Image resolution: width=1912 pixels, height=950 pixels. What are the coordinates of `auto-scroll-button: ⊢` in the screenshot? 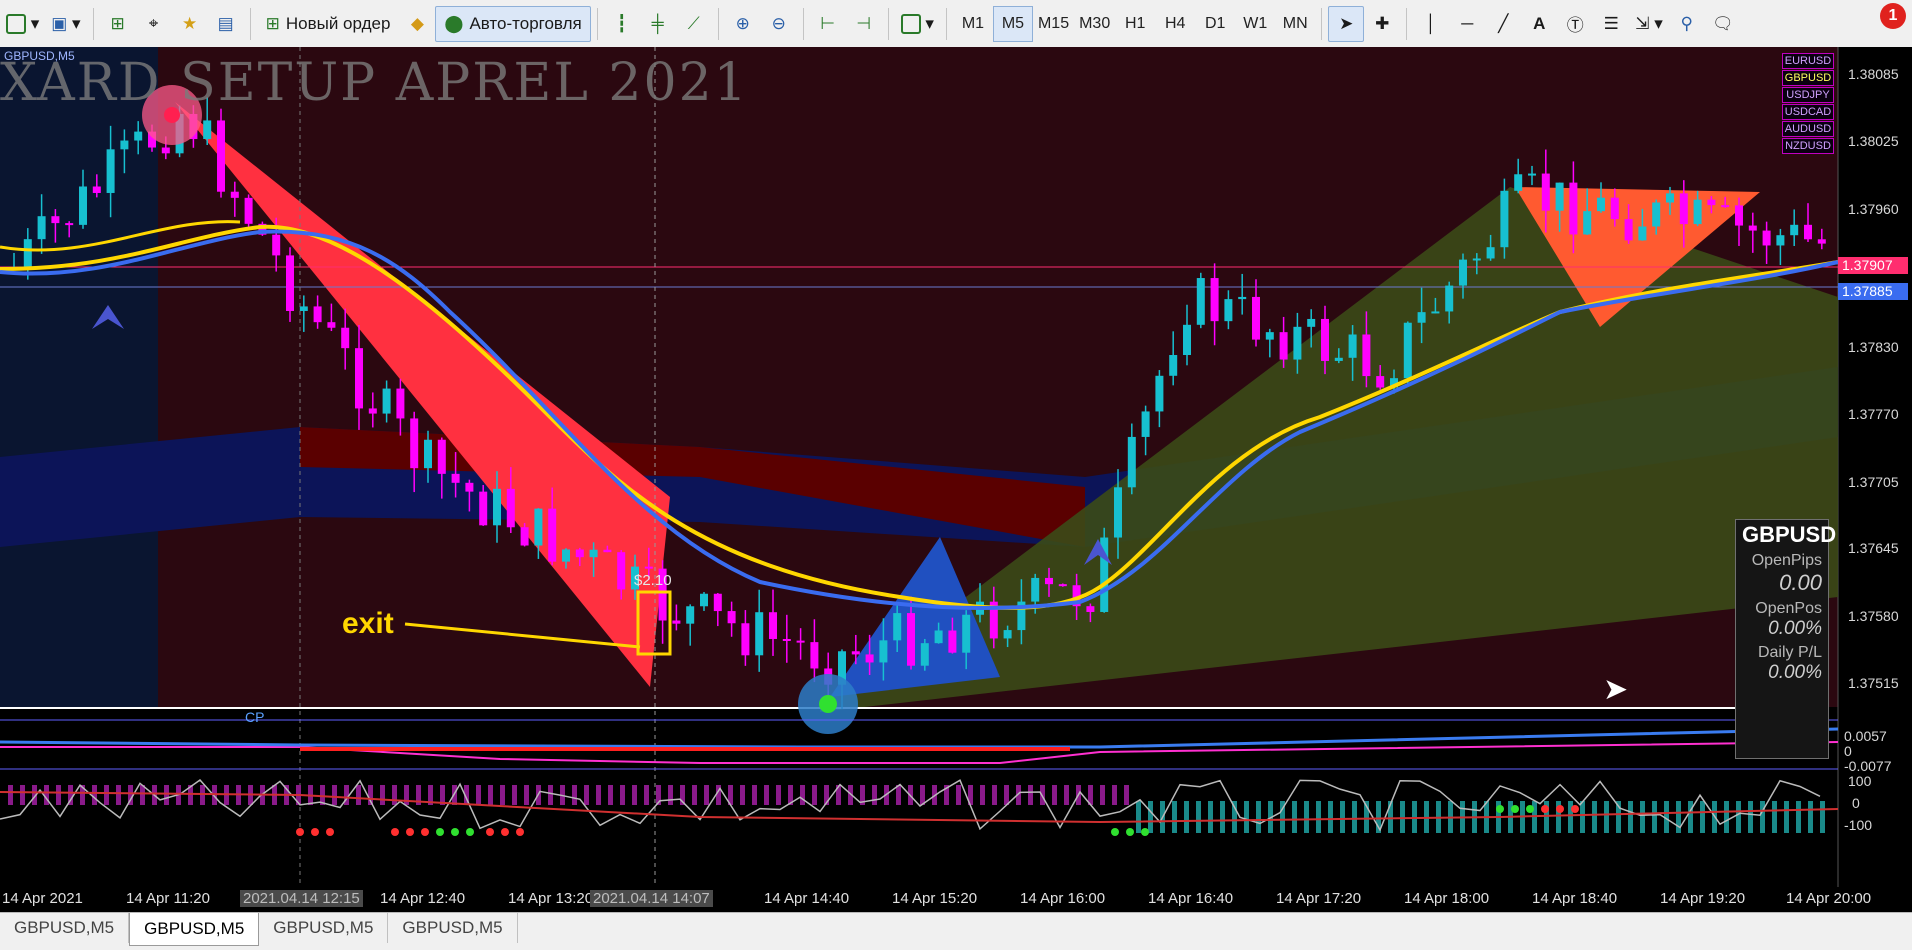 It's located at (828, 24).